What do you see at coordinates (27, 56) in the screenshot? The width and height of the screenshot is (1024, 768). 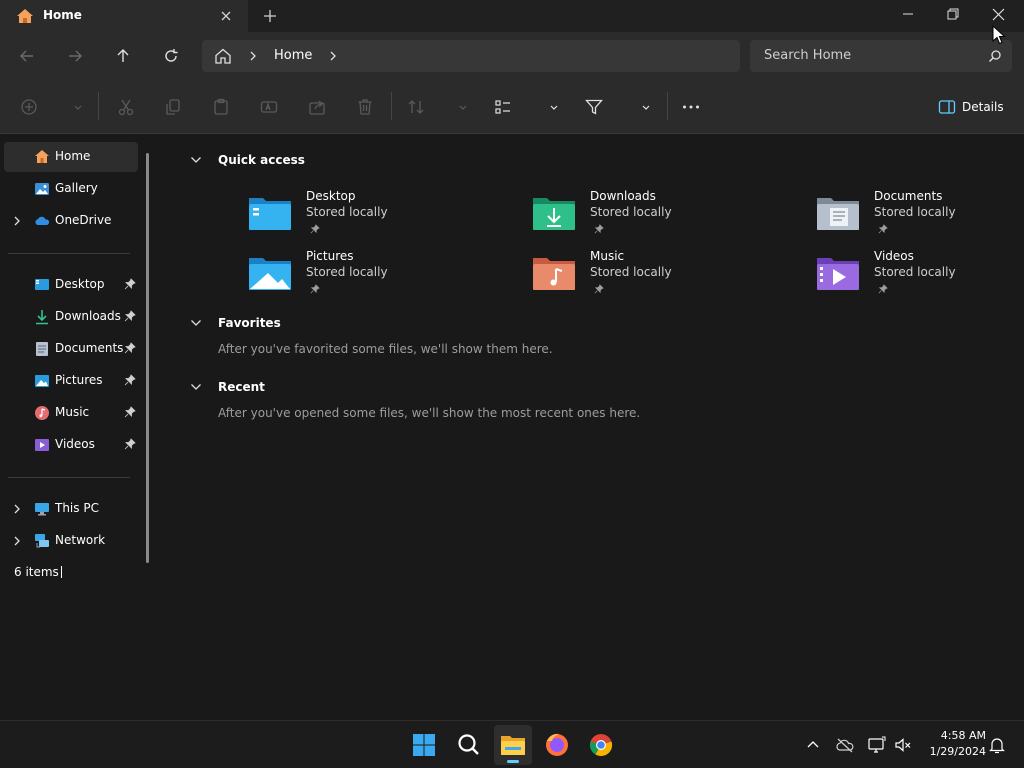 I see `back-arrow-icon` at bounding box center [27, 56].